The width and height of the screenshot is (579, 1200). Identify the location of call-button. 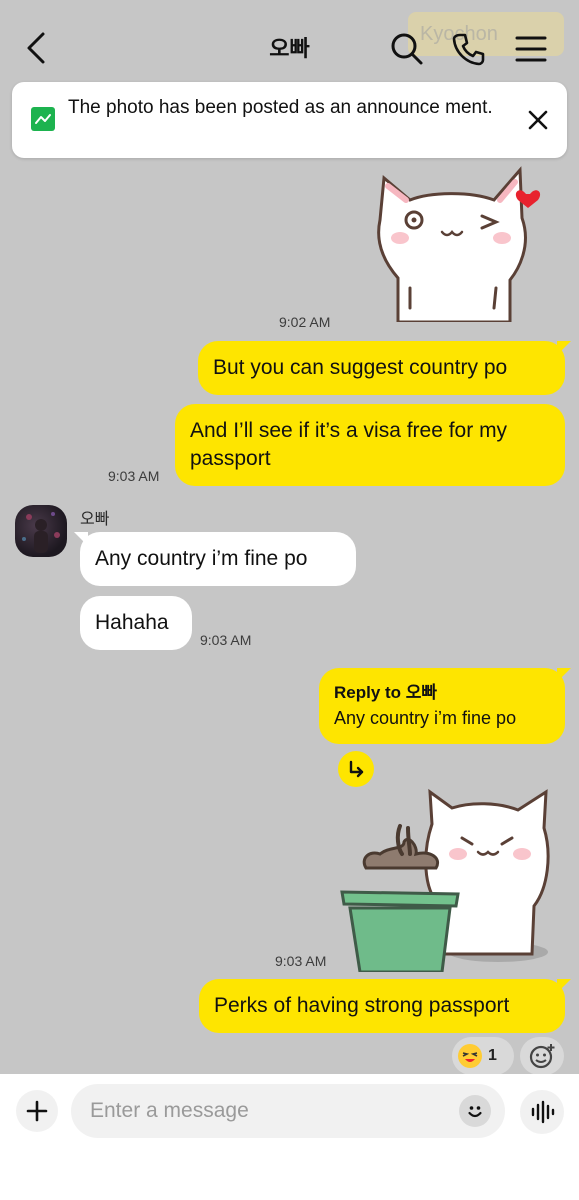
(469, 49).